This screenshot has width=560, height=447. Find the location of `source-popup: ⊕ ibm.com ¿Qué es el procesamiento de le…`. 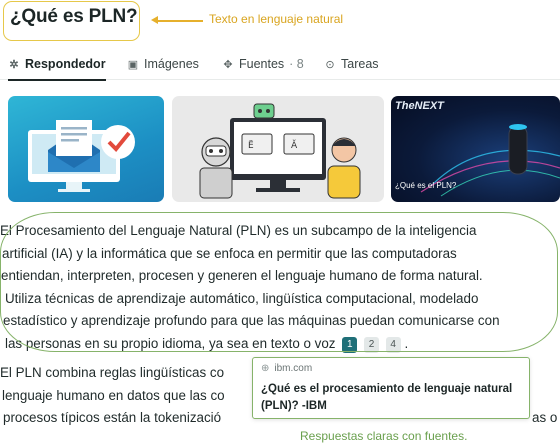

source-popup: ⊕ ibm.com ¿Qué es el procesamiento de le… is located at coordinates (391, 388).